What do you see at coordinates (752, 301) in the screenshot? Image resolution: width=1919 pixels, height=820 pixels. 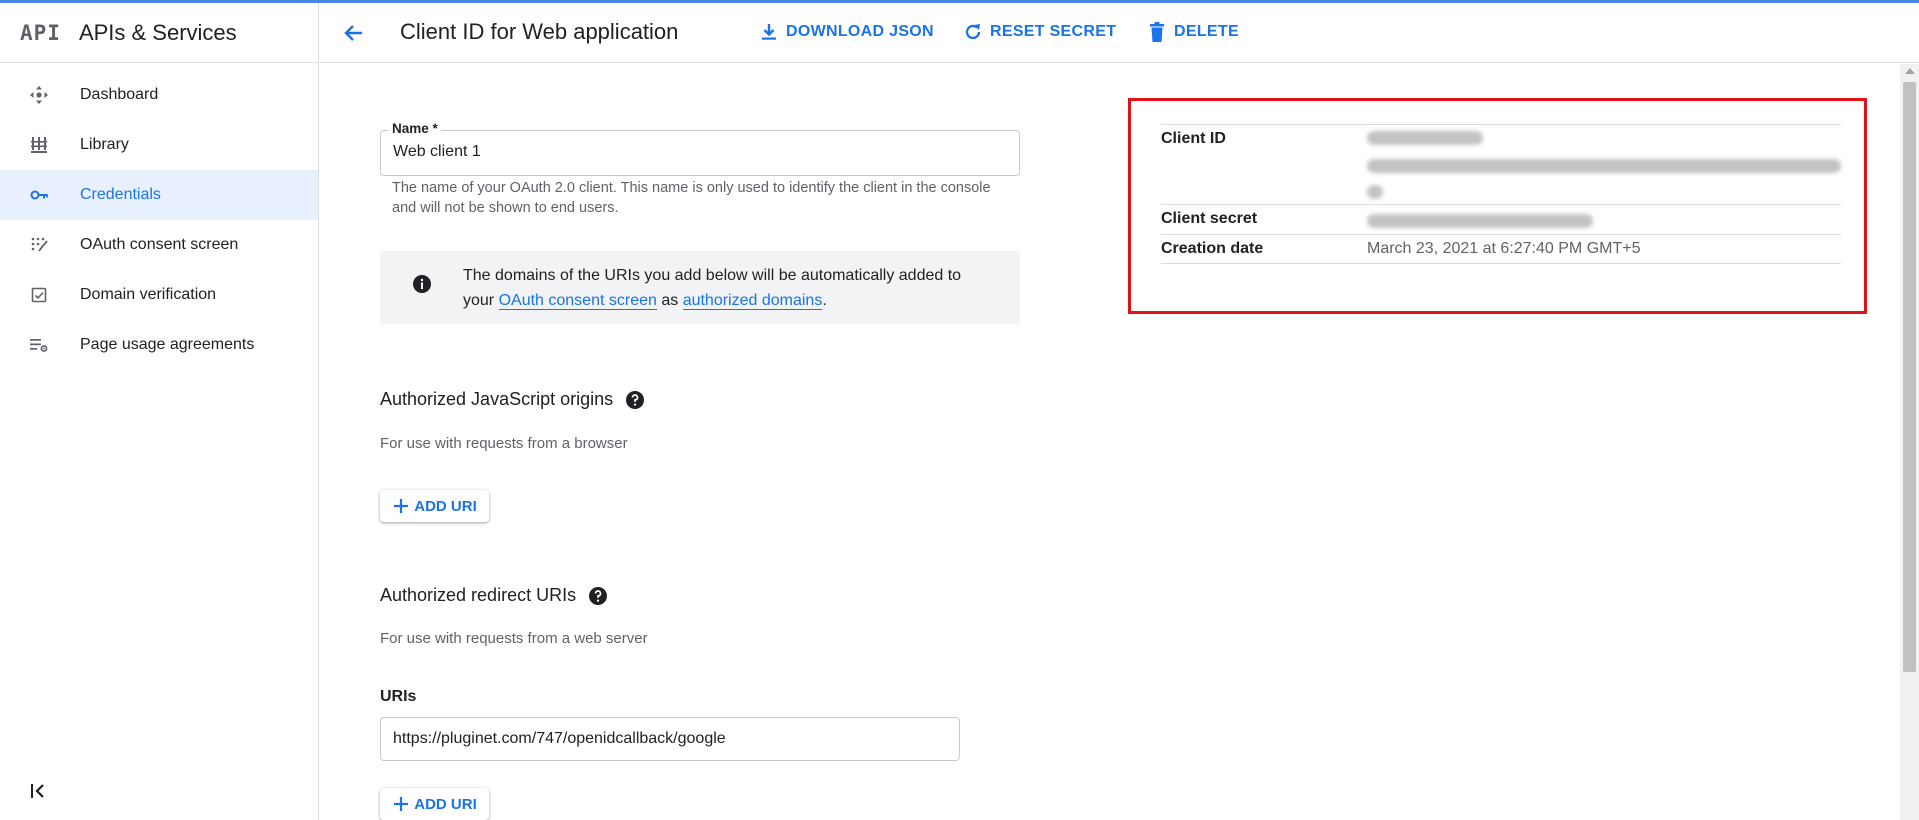 I see `authorized-domains-link: authorized domains` at bounding box center [752, 301].